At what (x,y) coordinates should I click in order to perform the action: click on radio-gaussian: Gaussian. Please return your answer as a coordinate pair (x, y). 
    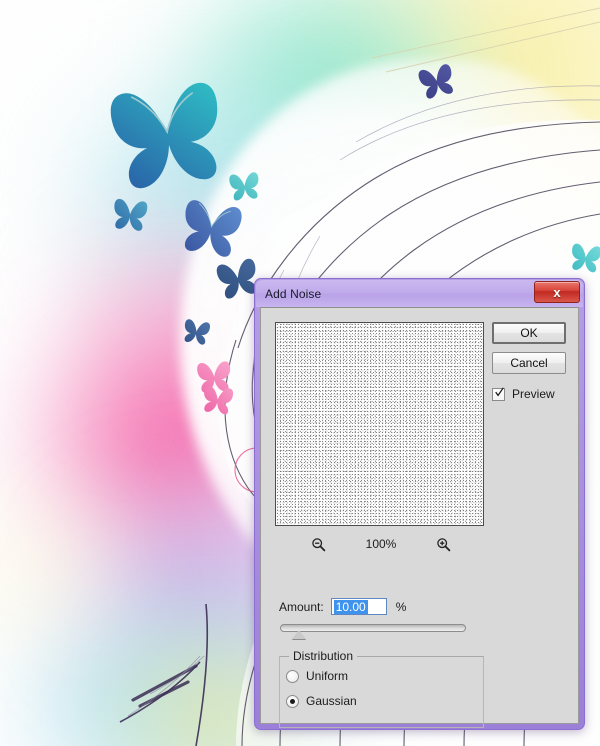
    Looking at the image, I should click on (321, 701).